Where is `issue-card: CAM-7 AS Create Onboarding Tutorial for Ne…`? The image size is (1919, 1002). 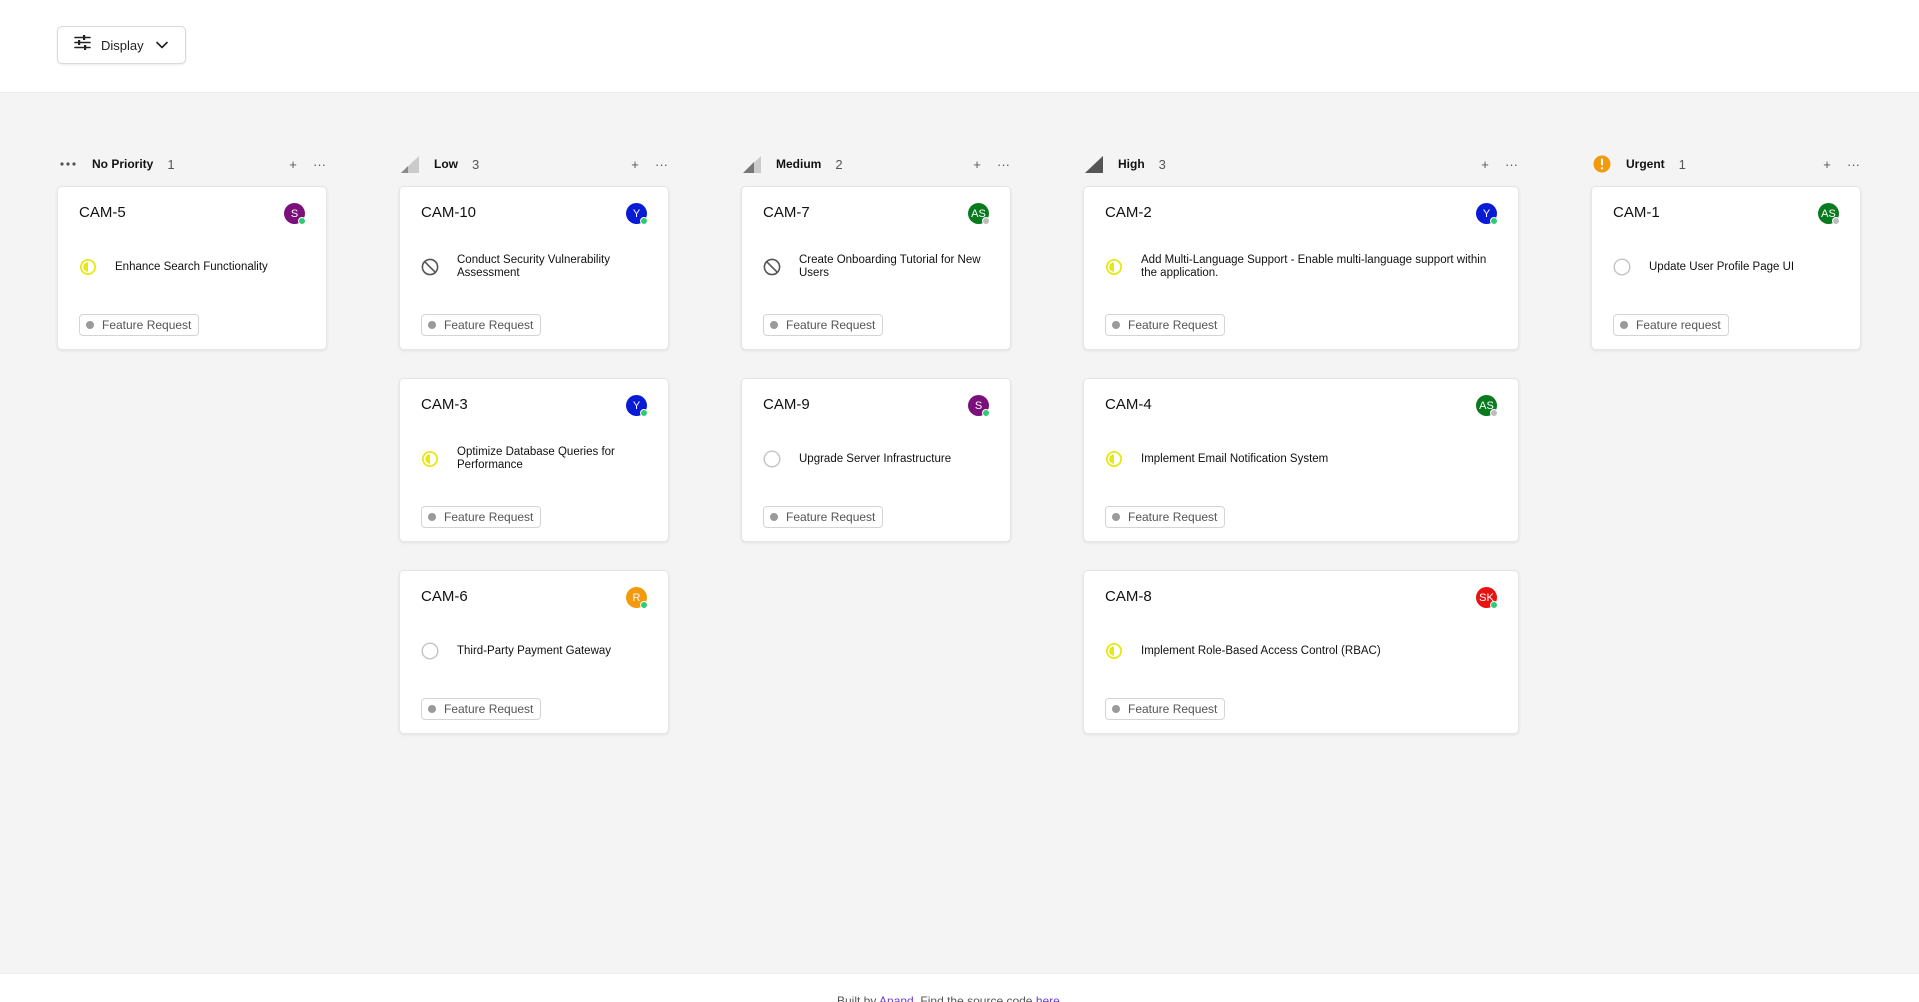
issue-card: CAM-7 AS Create Onboarding Tutorial for Ne… is located at coordinates (876, 268).